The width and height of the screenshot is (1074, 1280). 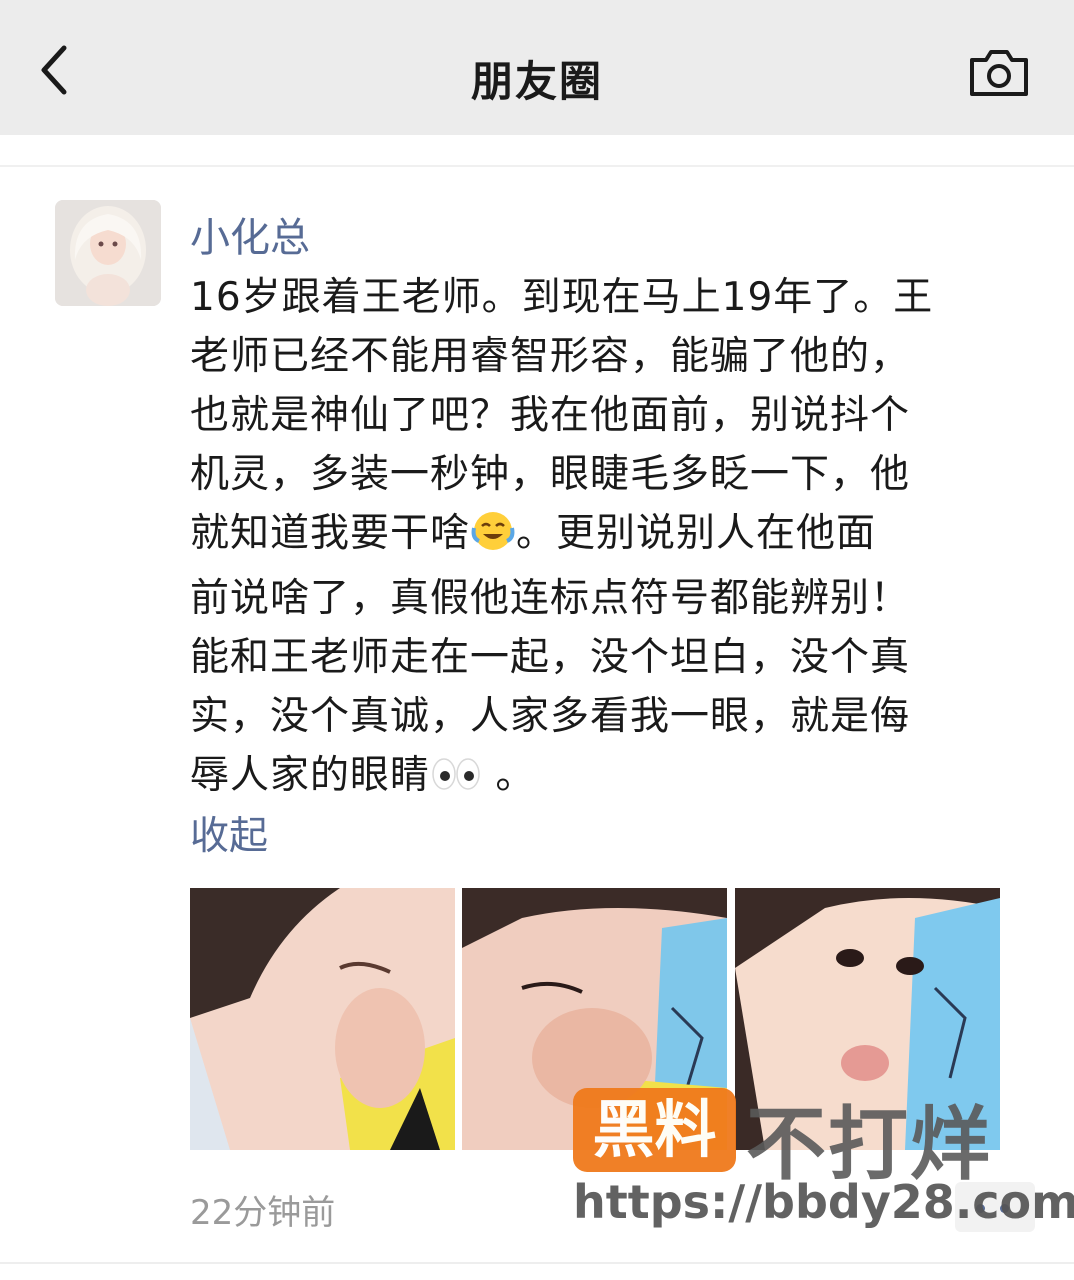 What do you see at coordinates (509, 775) in the screenshot?
I see `post-line: 。` at bounding box center [509, 775].